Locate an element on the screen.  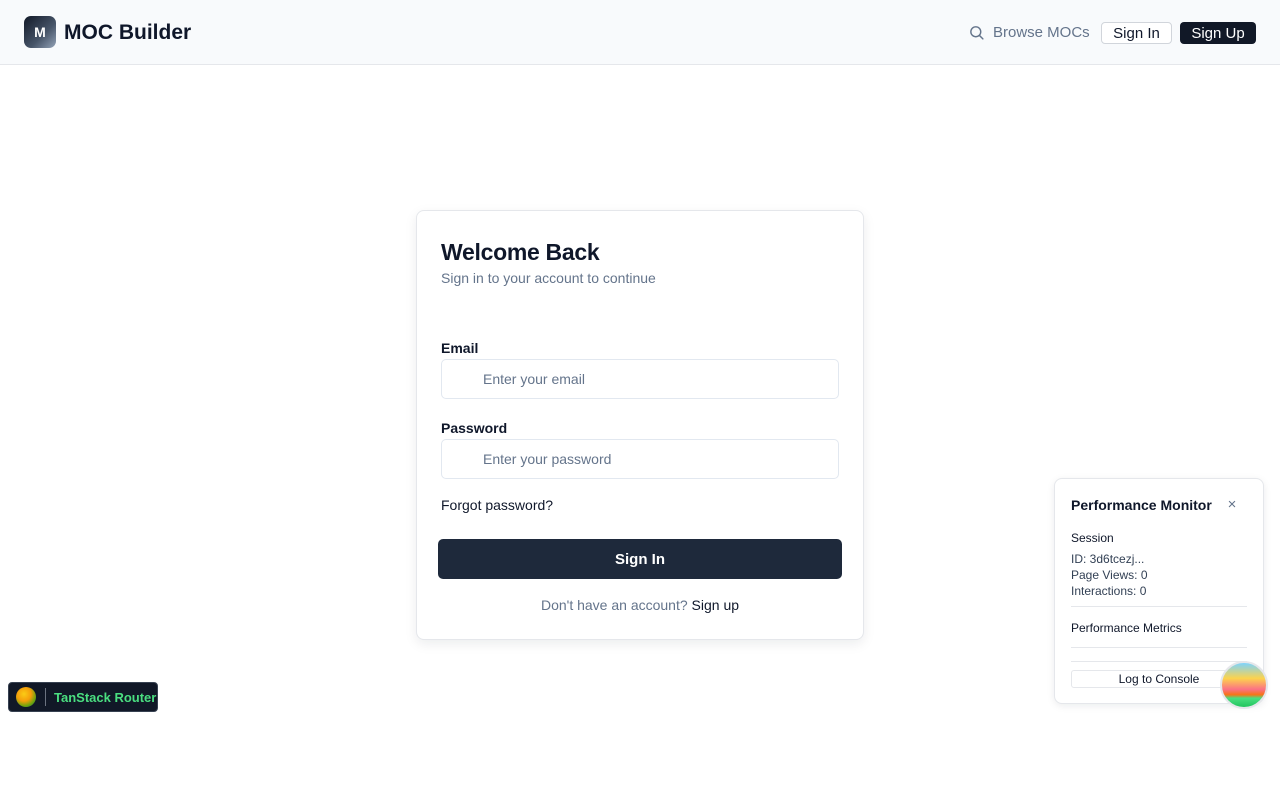
sign-up-button: Sign Up is located at coordinates (1218, 33).